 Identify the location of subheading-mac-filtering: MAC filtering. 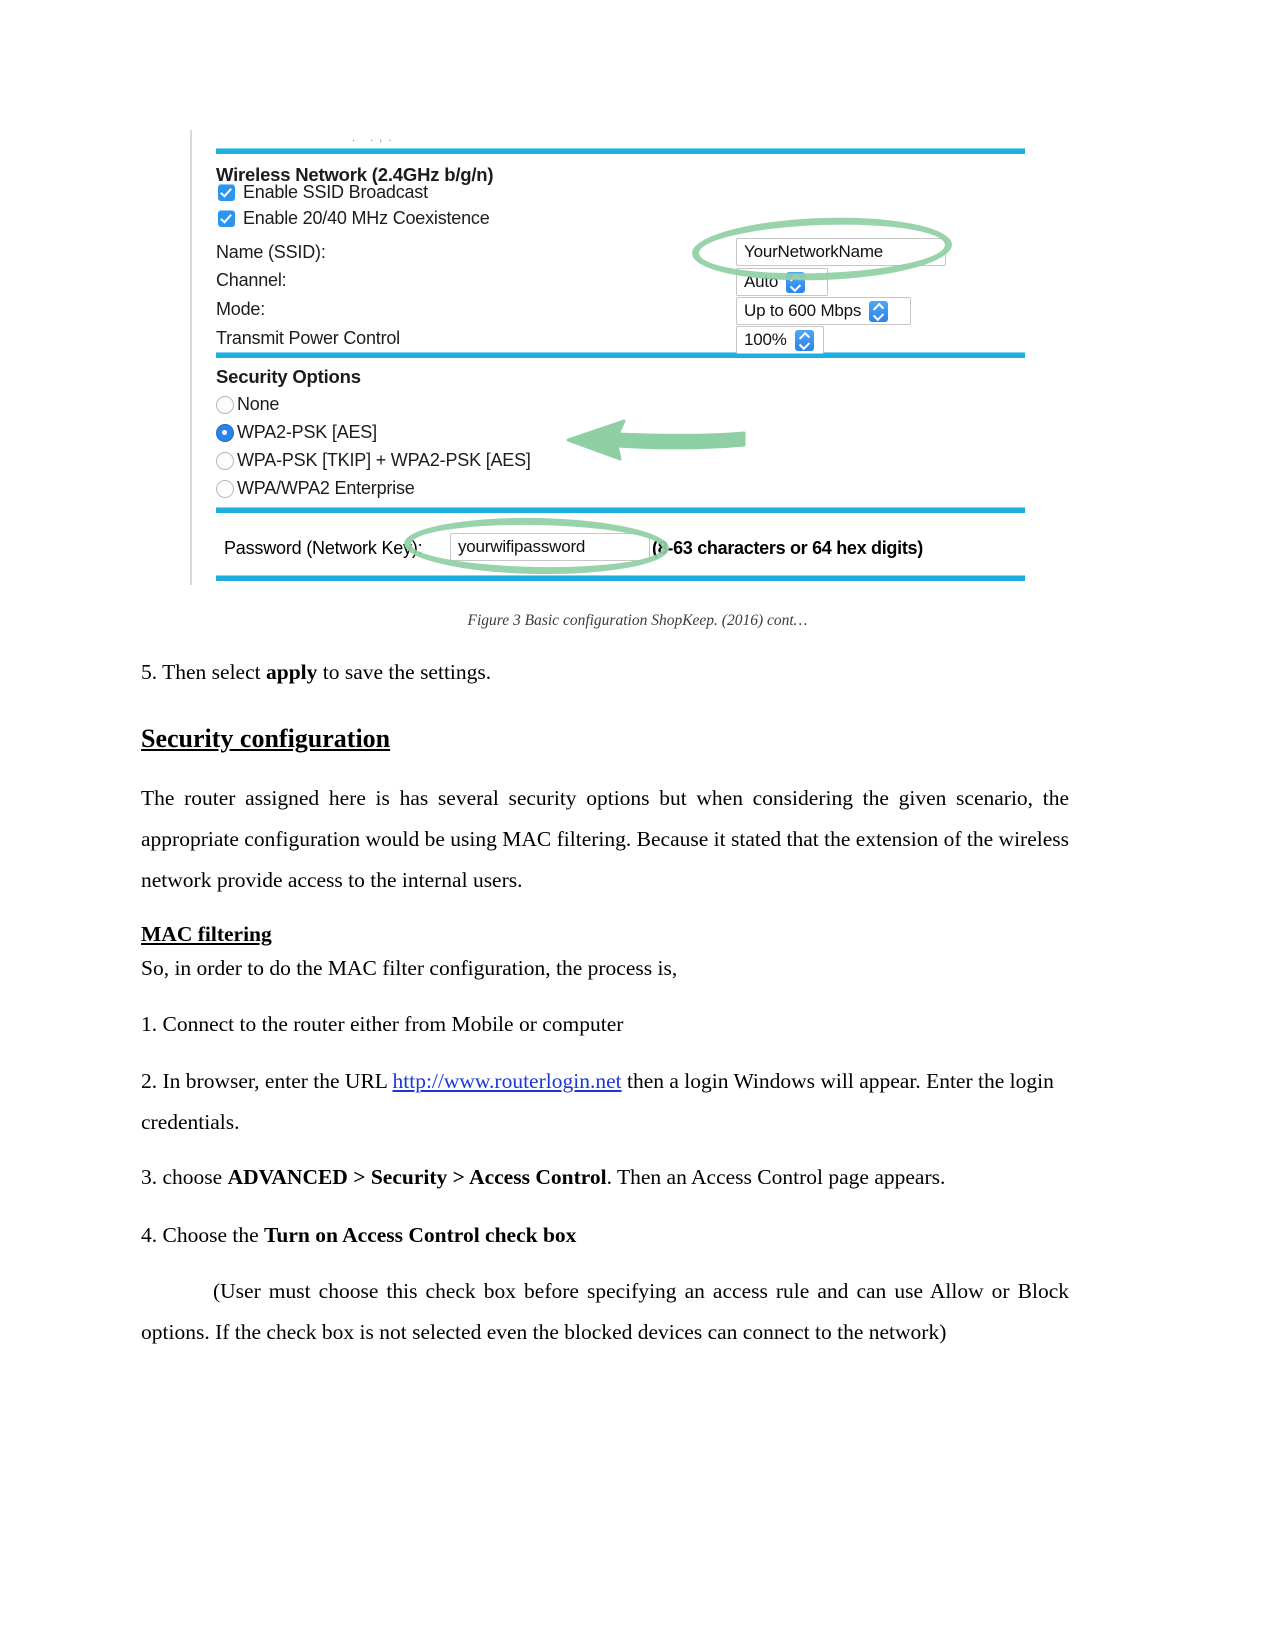
(206, 934).